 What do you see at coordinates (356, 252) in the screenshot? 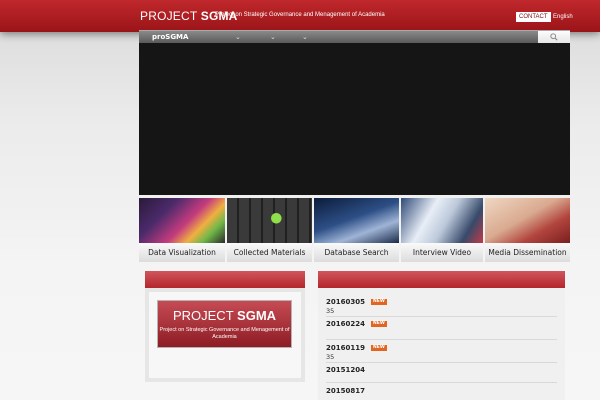
I see `feature-label: Database Search` at bounding box center [356, 252].